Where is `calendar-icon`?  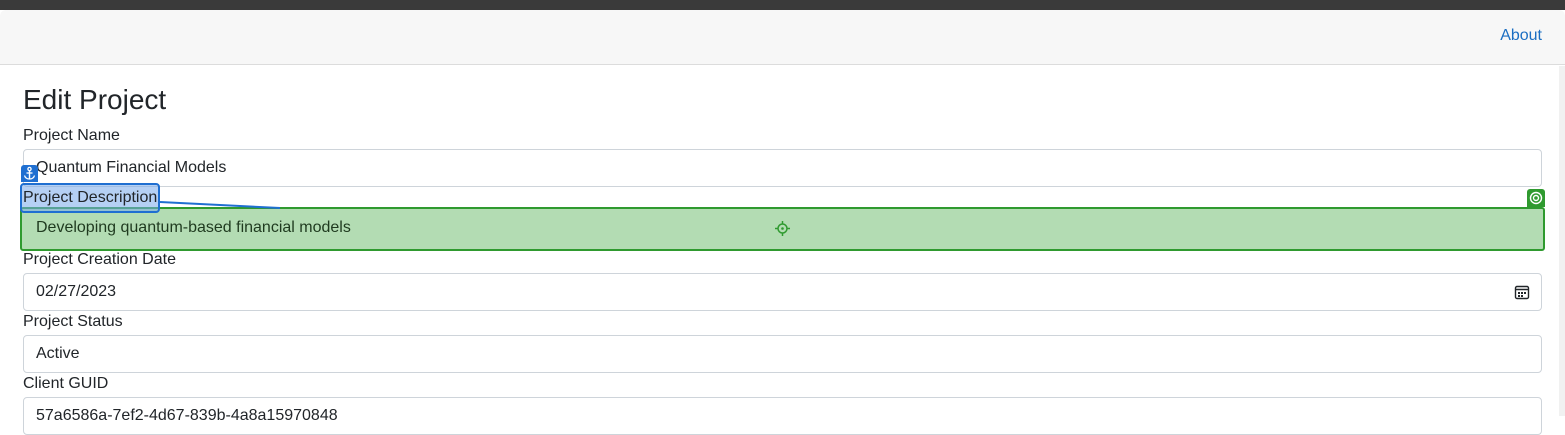
calendar-icon is located at coordinates (1522, 292).